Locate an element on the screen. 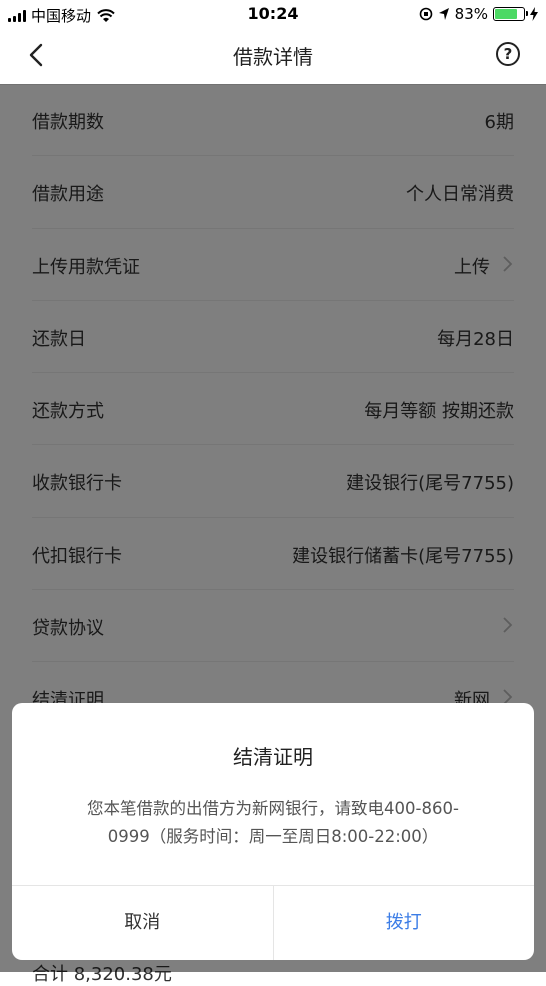  help-icon: ? is located at coordinates (508, 54).